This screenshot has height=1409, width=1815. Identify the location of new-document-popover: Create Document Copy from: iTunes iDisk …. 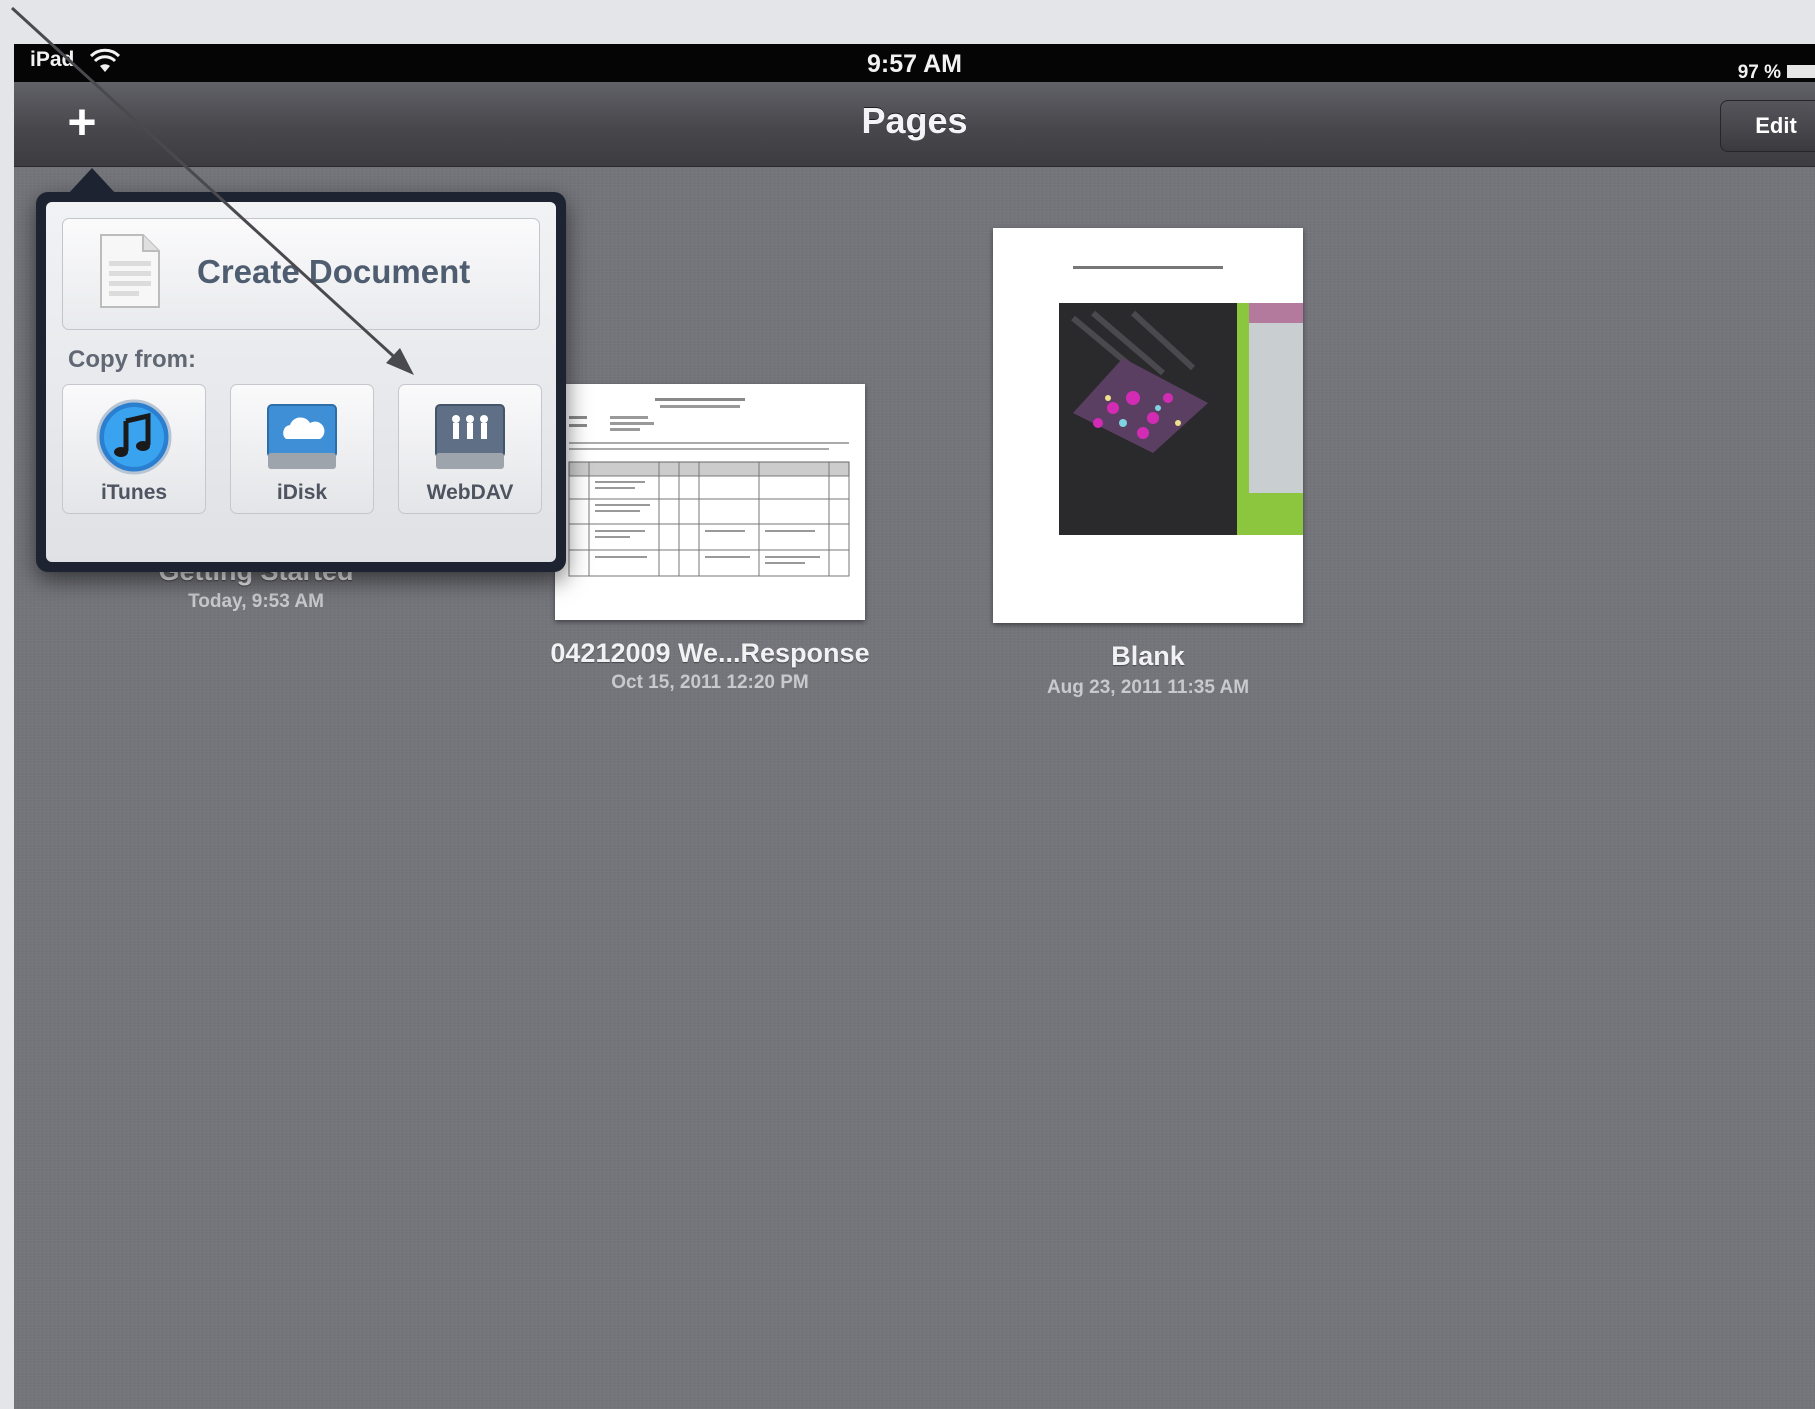
(301, 370).